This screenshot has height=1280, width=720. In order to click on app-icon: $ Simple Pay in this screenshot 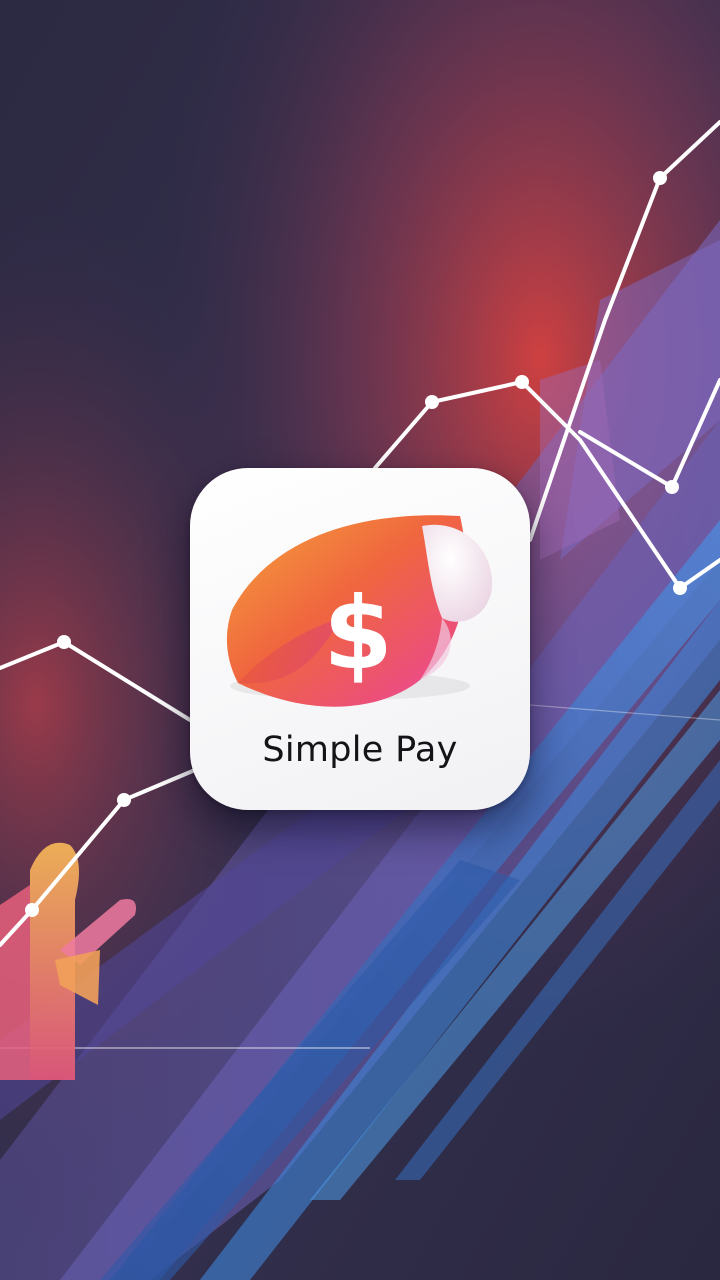, I will do `click(360, 639)`.